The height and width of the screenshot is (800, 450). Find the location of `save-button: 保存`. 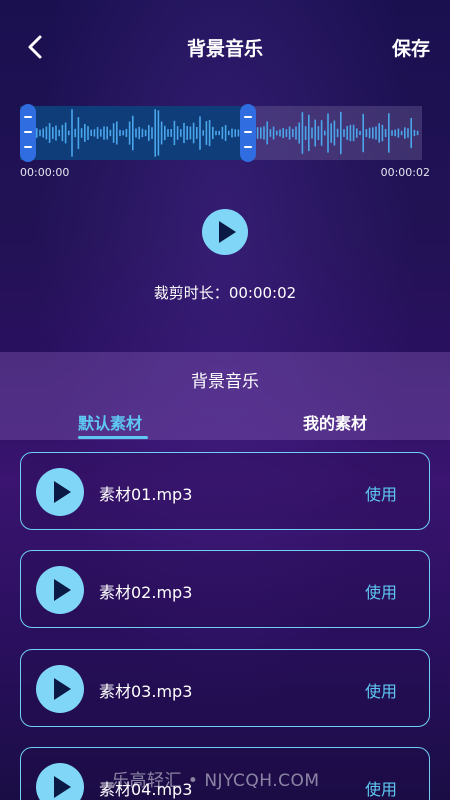

save-button: 保存 is located at coordinates (411, 47).